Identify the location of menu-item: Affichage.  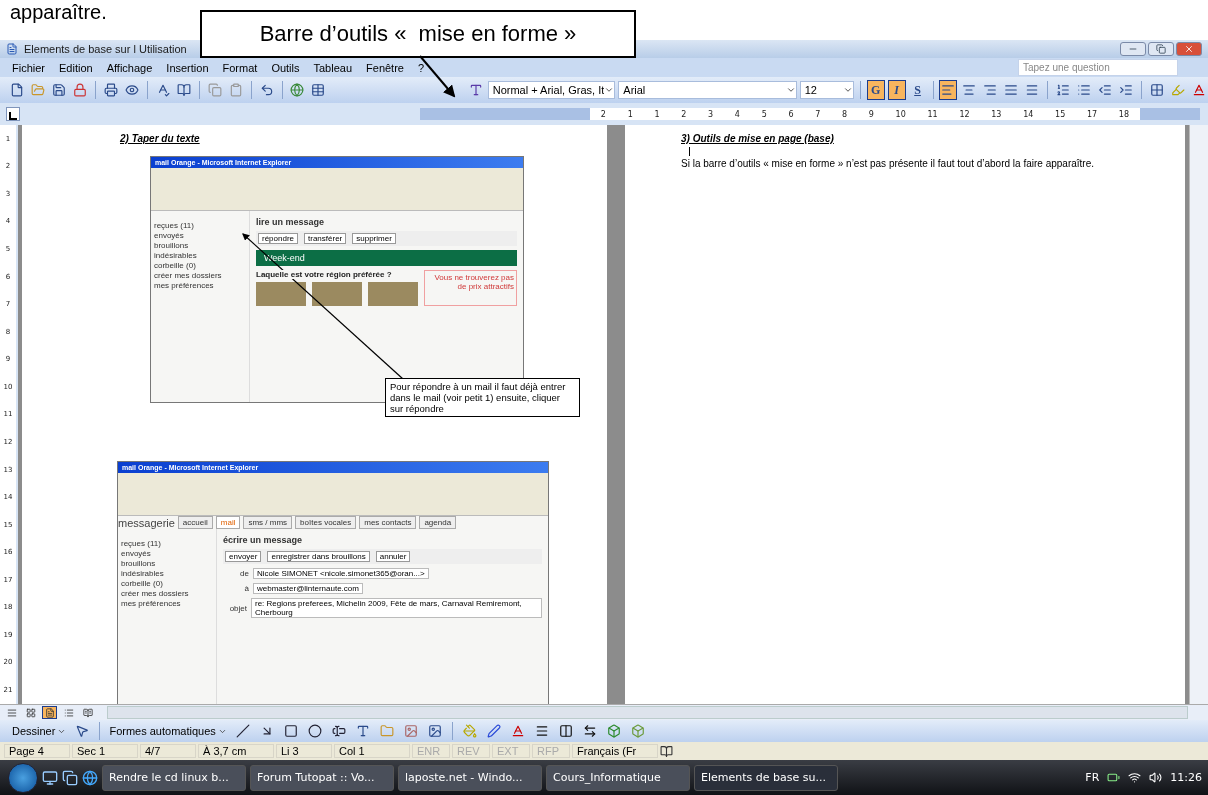
(129, 67).